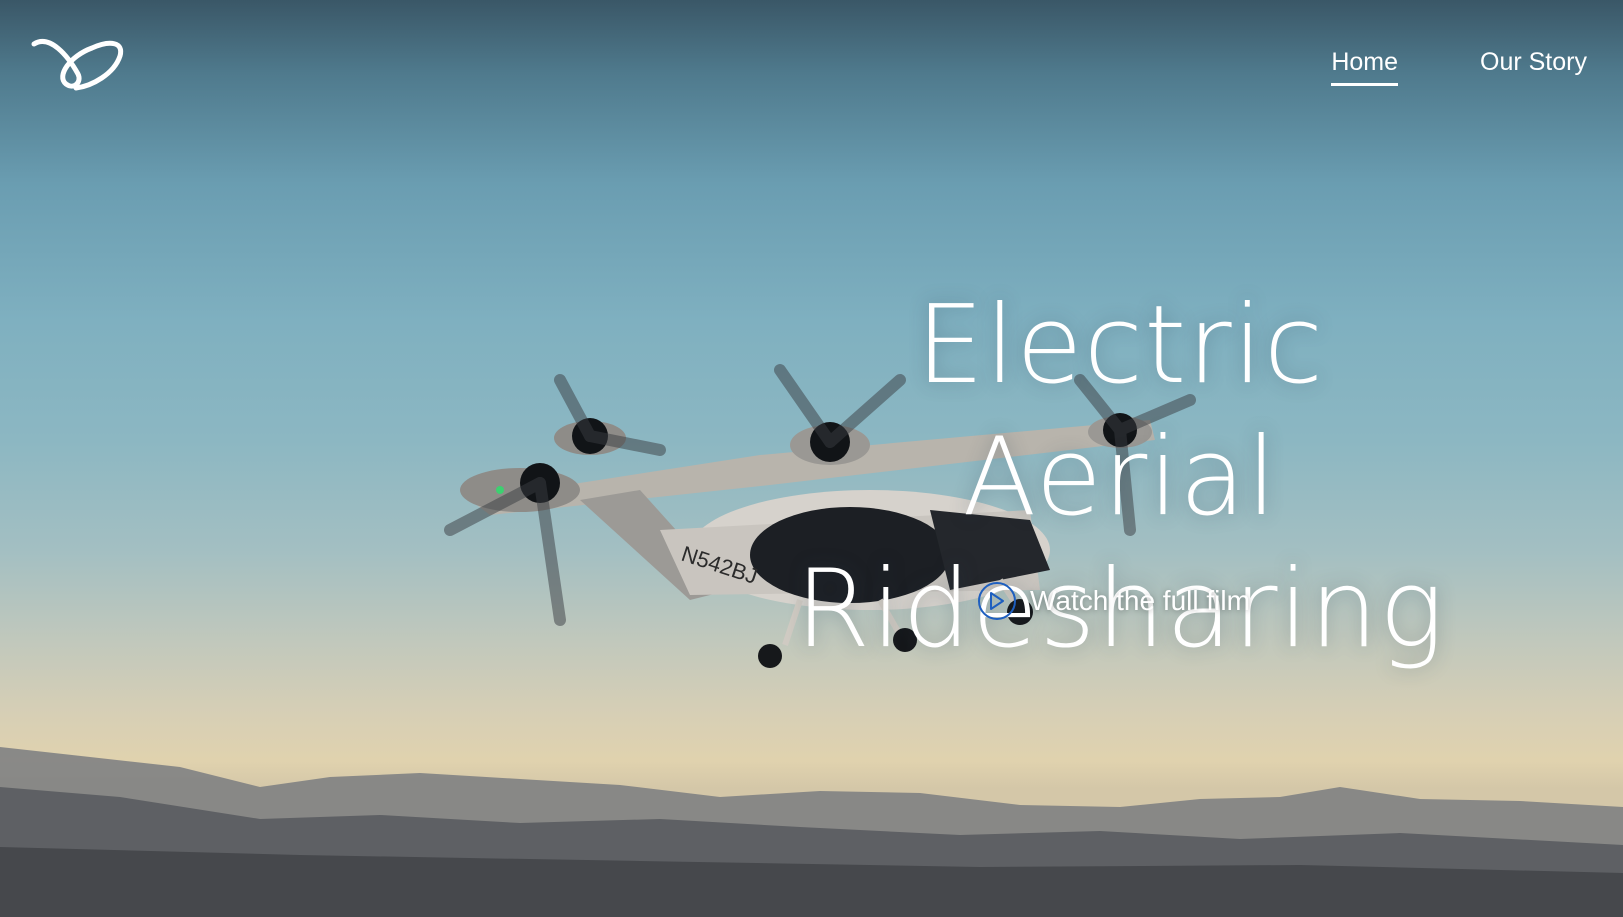 The width and height of the screenshot is (1623, 917). I want to click on play-circle-icon, so click(997, 601).